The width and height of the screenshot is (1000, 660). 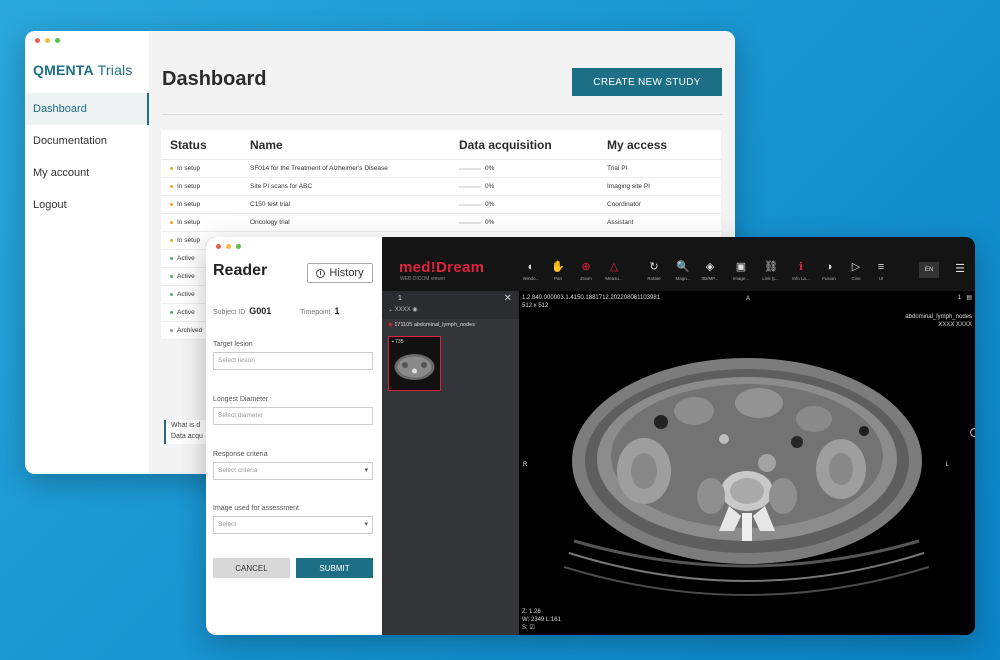 I want to click on menu-icon: ≡, so click(x=881, y=267).